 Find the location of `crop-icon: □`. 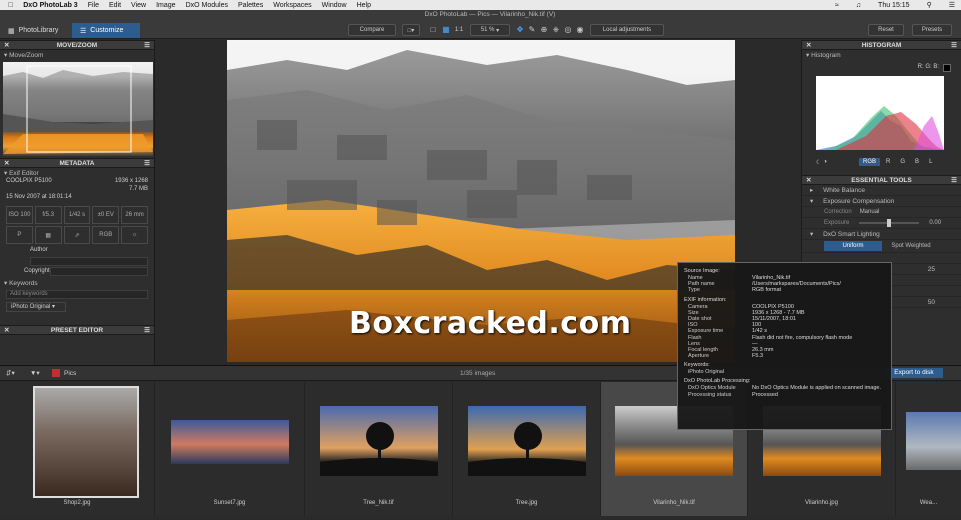

crop-icon: □ is located at coordinates (433, 30).